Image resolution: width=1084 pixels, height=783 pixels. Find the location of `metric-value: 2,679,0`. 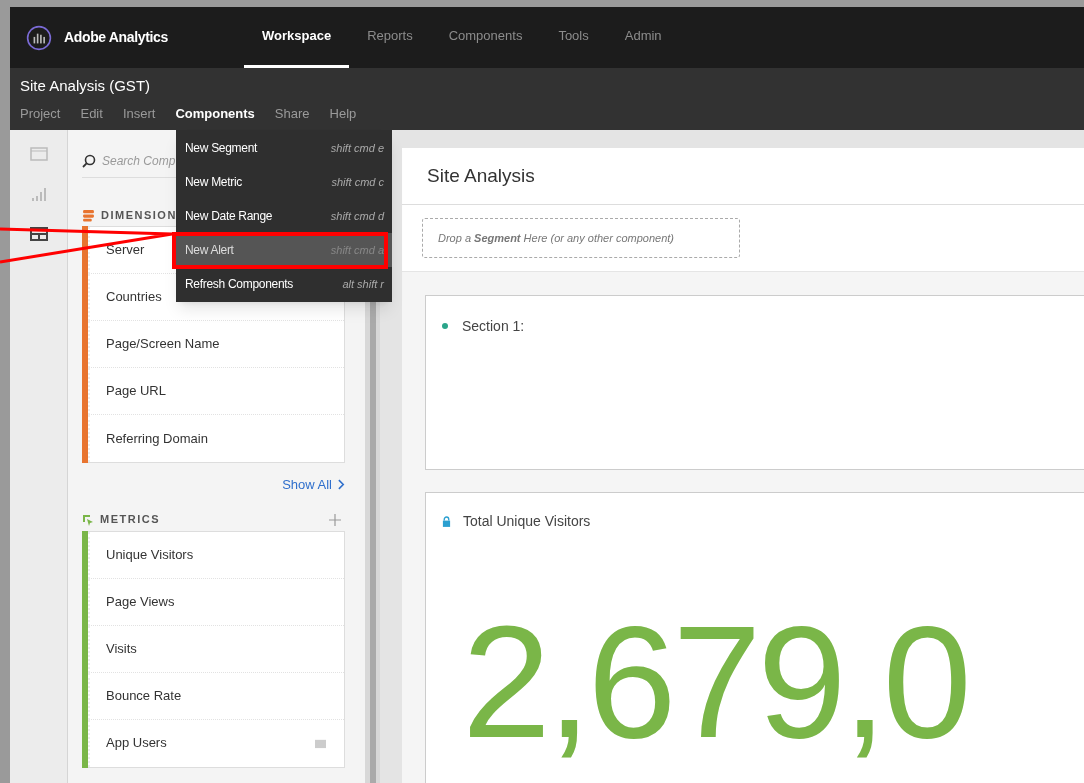

metric-value: 2,679,0 is located at coordinates (715, 682).